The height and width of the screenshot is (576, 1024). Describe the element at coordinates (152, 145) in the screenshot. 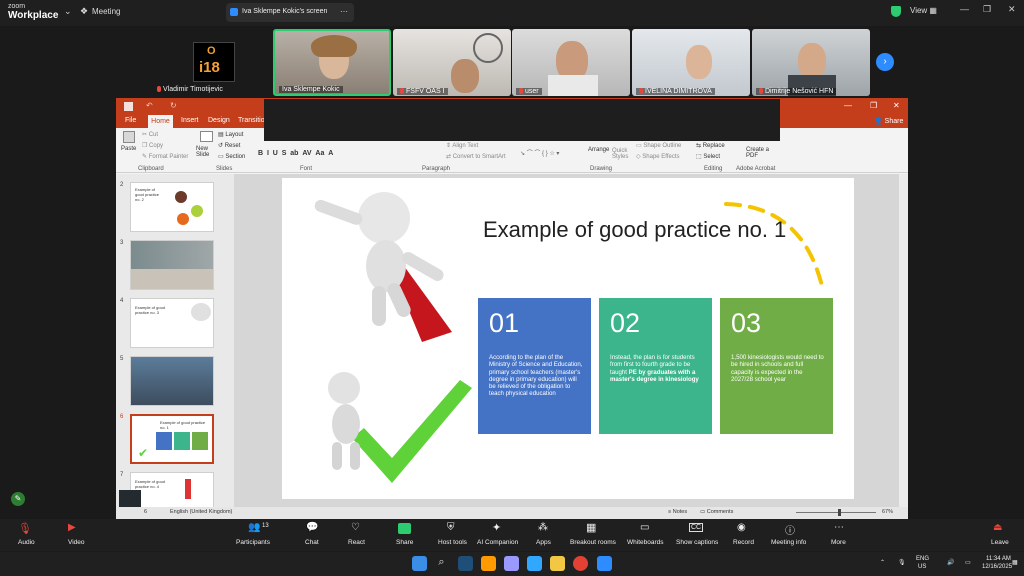

I see `copy-button: ❐ Copy` at that location.